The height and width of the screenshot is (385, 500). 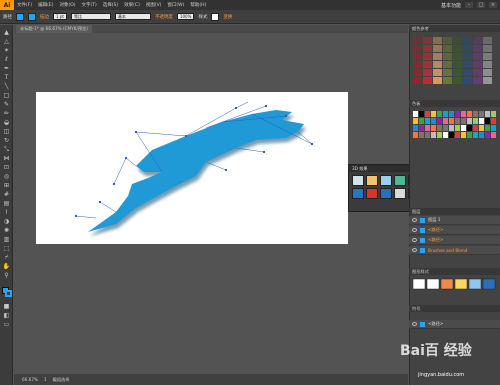 I want to click on workspace-switcher: 基本功能, so click(x=451, y=5).